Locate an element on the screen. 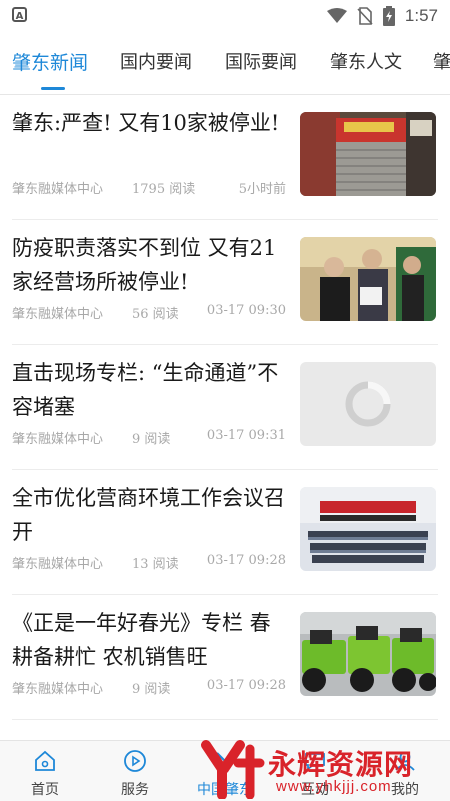  news-read-count: 13 阅读 is located at coordinates (155, 564).